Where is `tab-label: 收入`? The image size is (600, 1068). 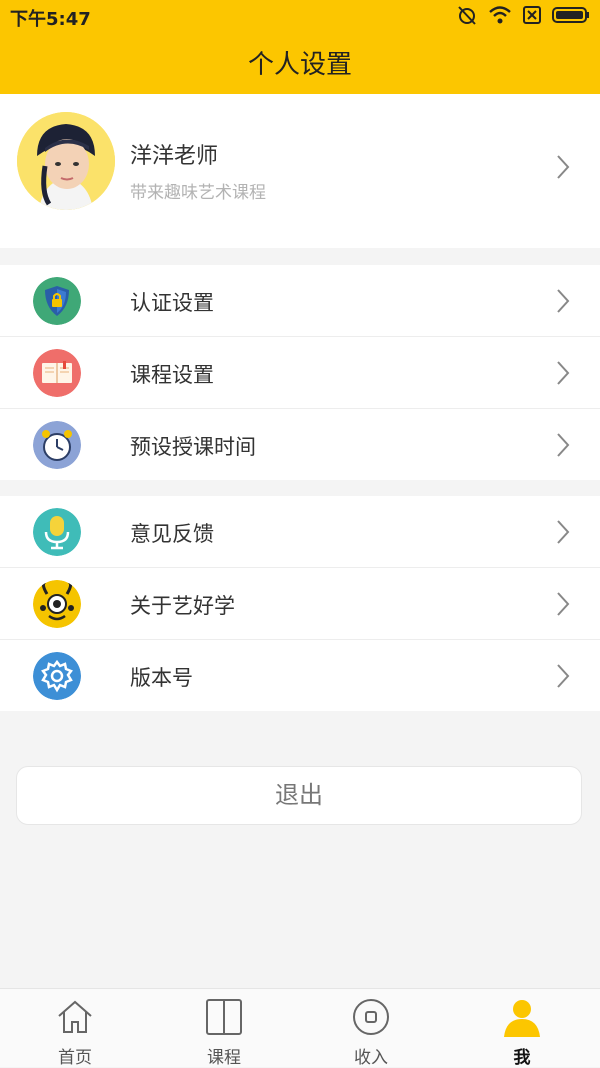
tab-label: 收入 is located at coordinates (371, 1058).